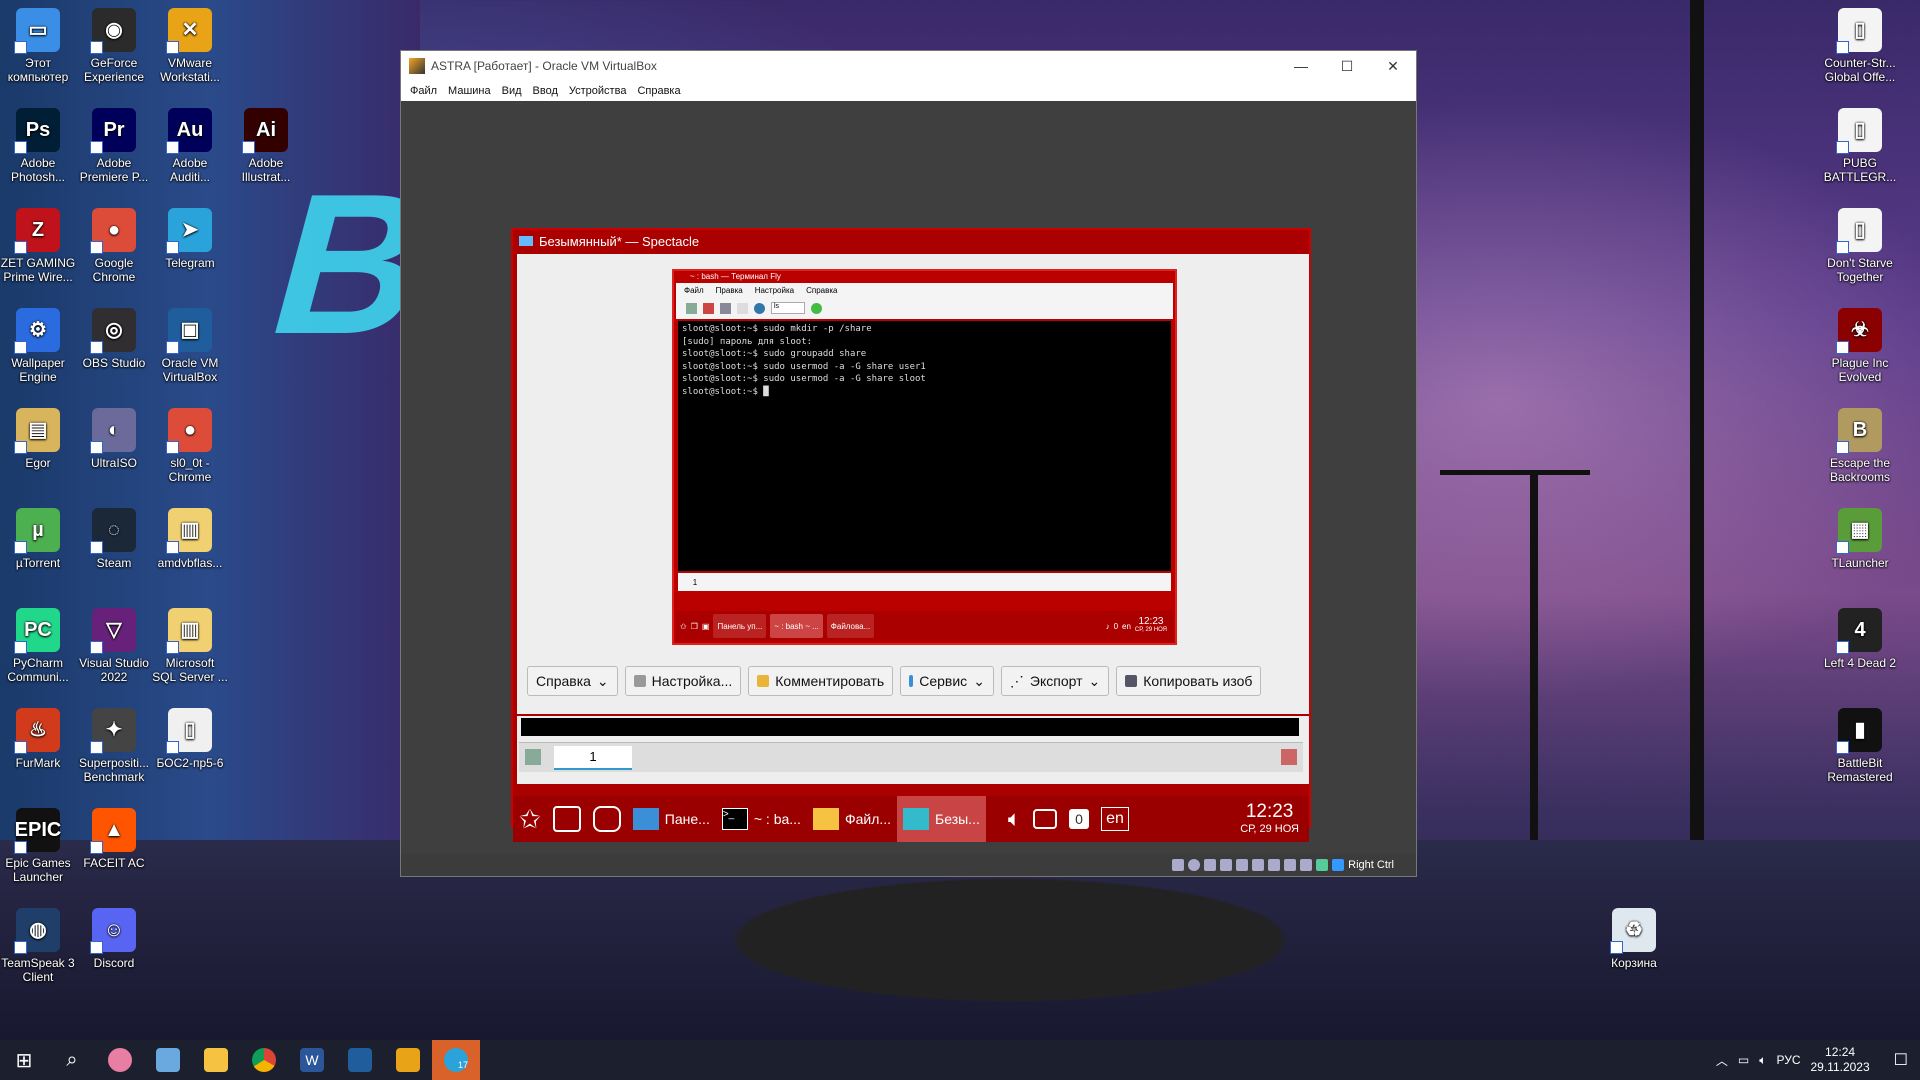 The height and width of the screenshot is (1080, 1920). Describe the element at coordinates (1055, 681) in the screenshot. I see `export-button: ⋰ Экспорт ⌄` at that location.